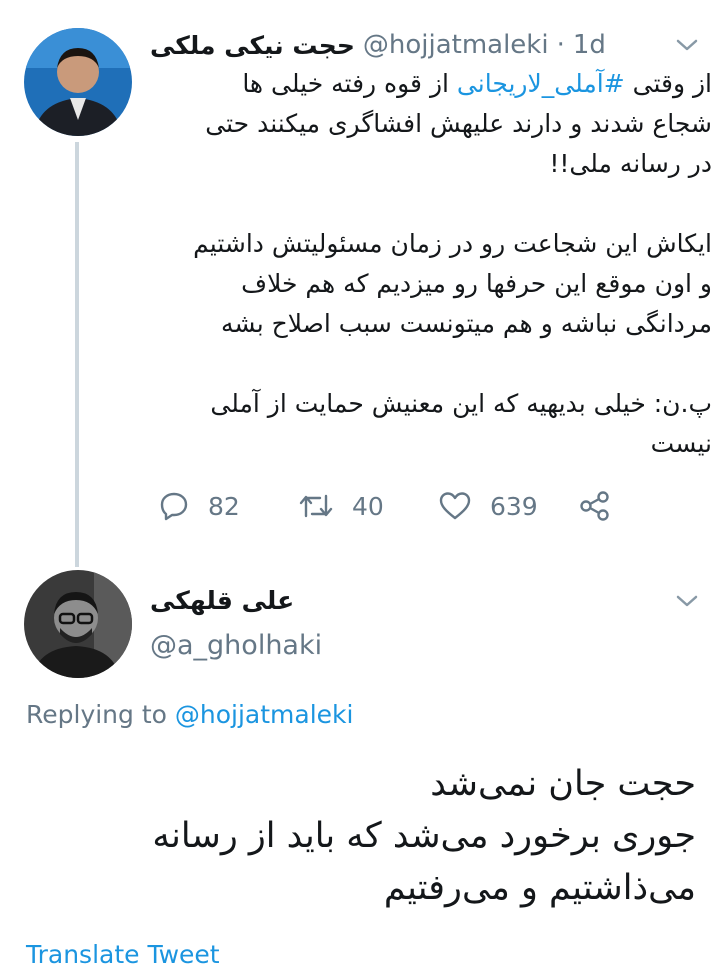 This screenshot has width=720, height=969. I want to click on retweet-count: 40, so click(368, 506).